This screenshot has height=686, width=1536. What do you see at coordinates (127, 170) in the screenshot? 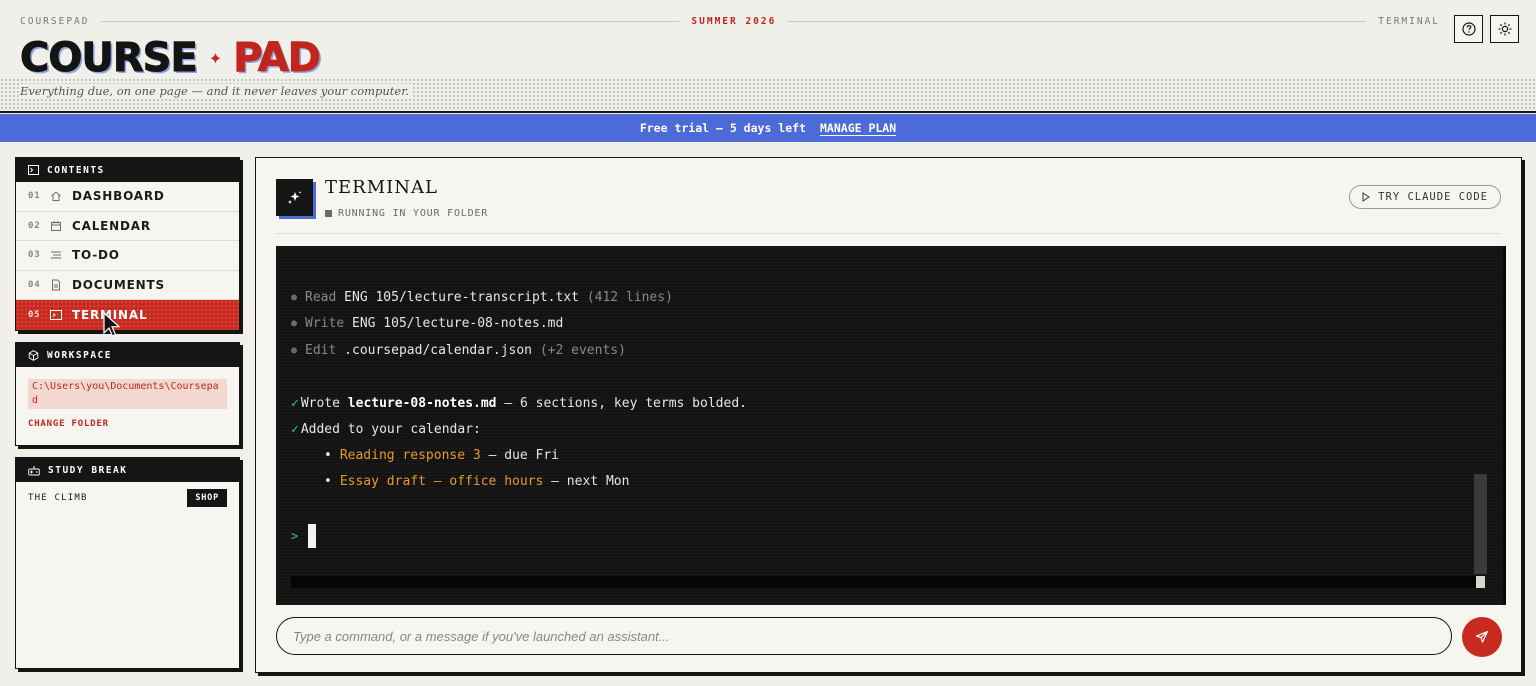
I see `contents-header: CONTENTS` at bounding box center [127, 170].